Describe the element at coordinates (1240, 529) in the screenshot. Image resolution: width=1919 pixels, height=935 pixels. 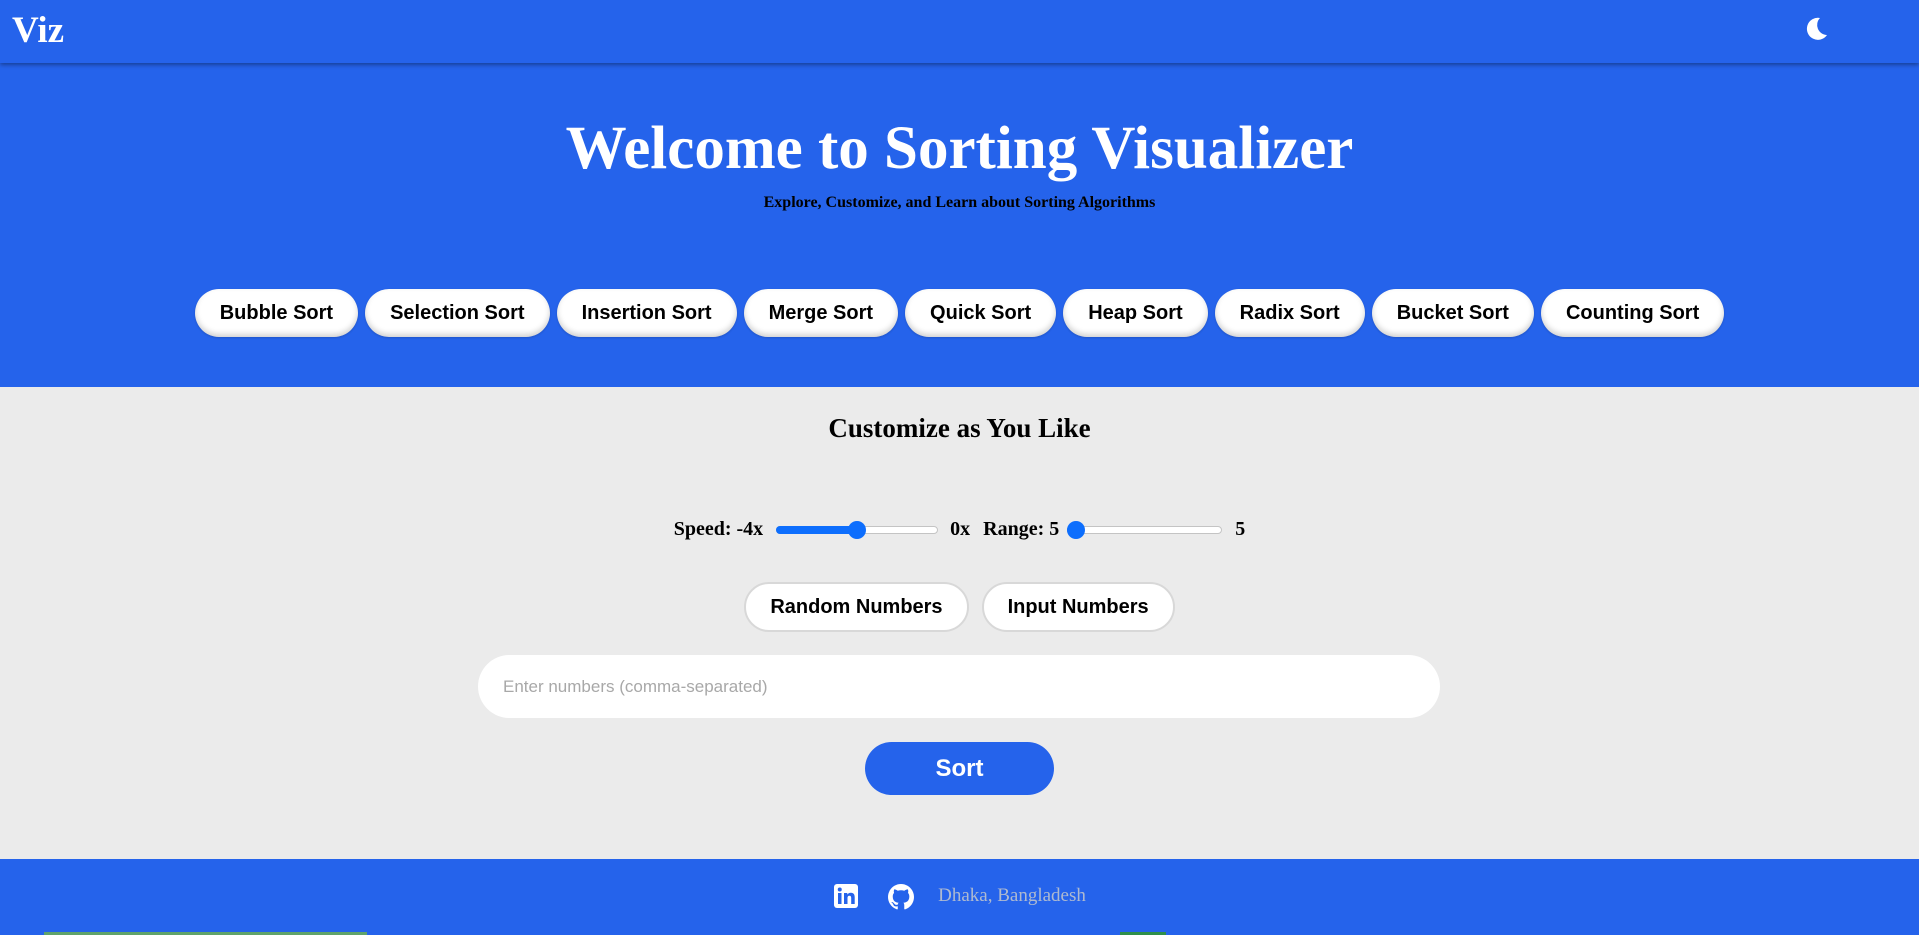
I see `range-max-label: 5` at that location.